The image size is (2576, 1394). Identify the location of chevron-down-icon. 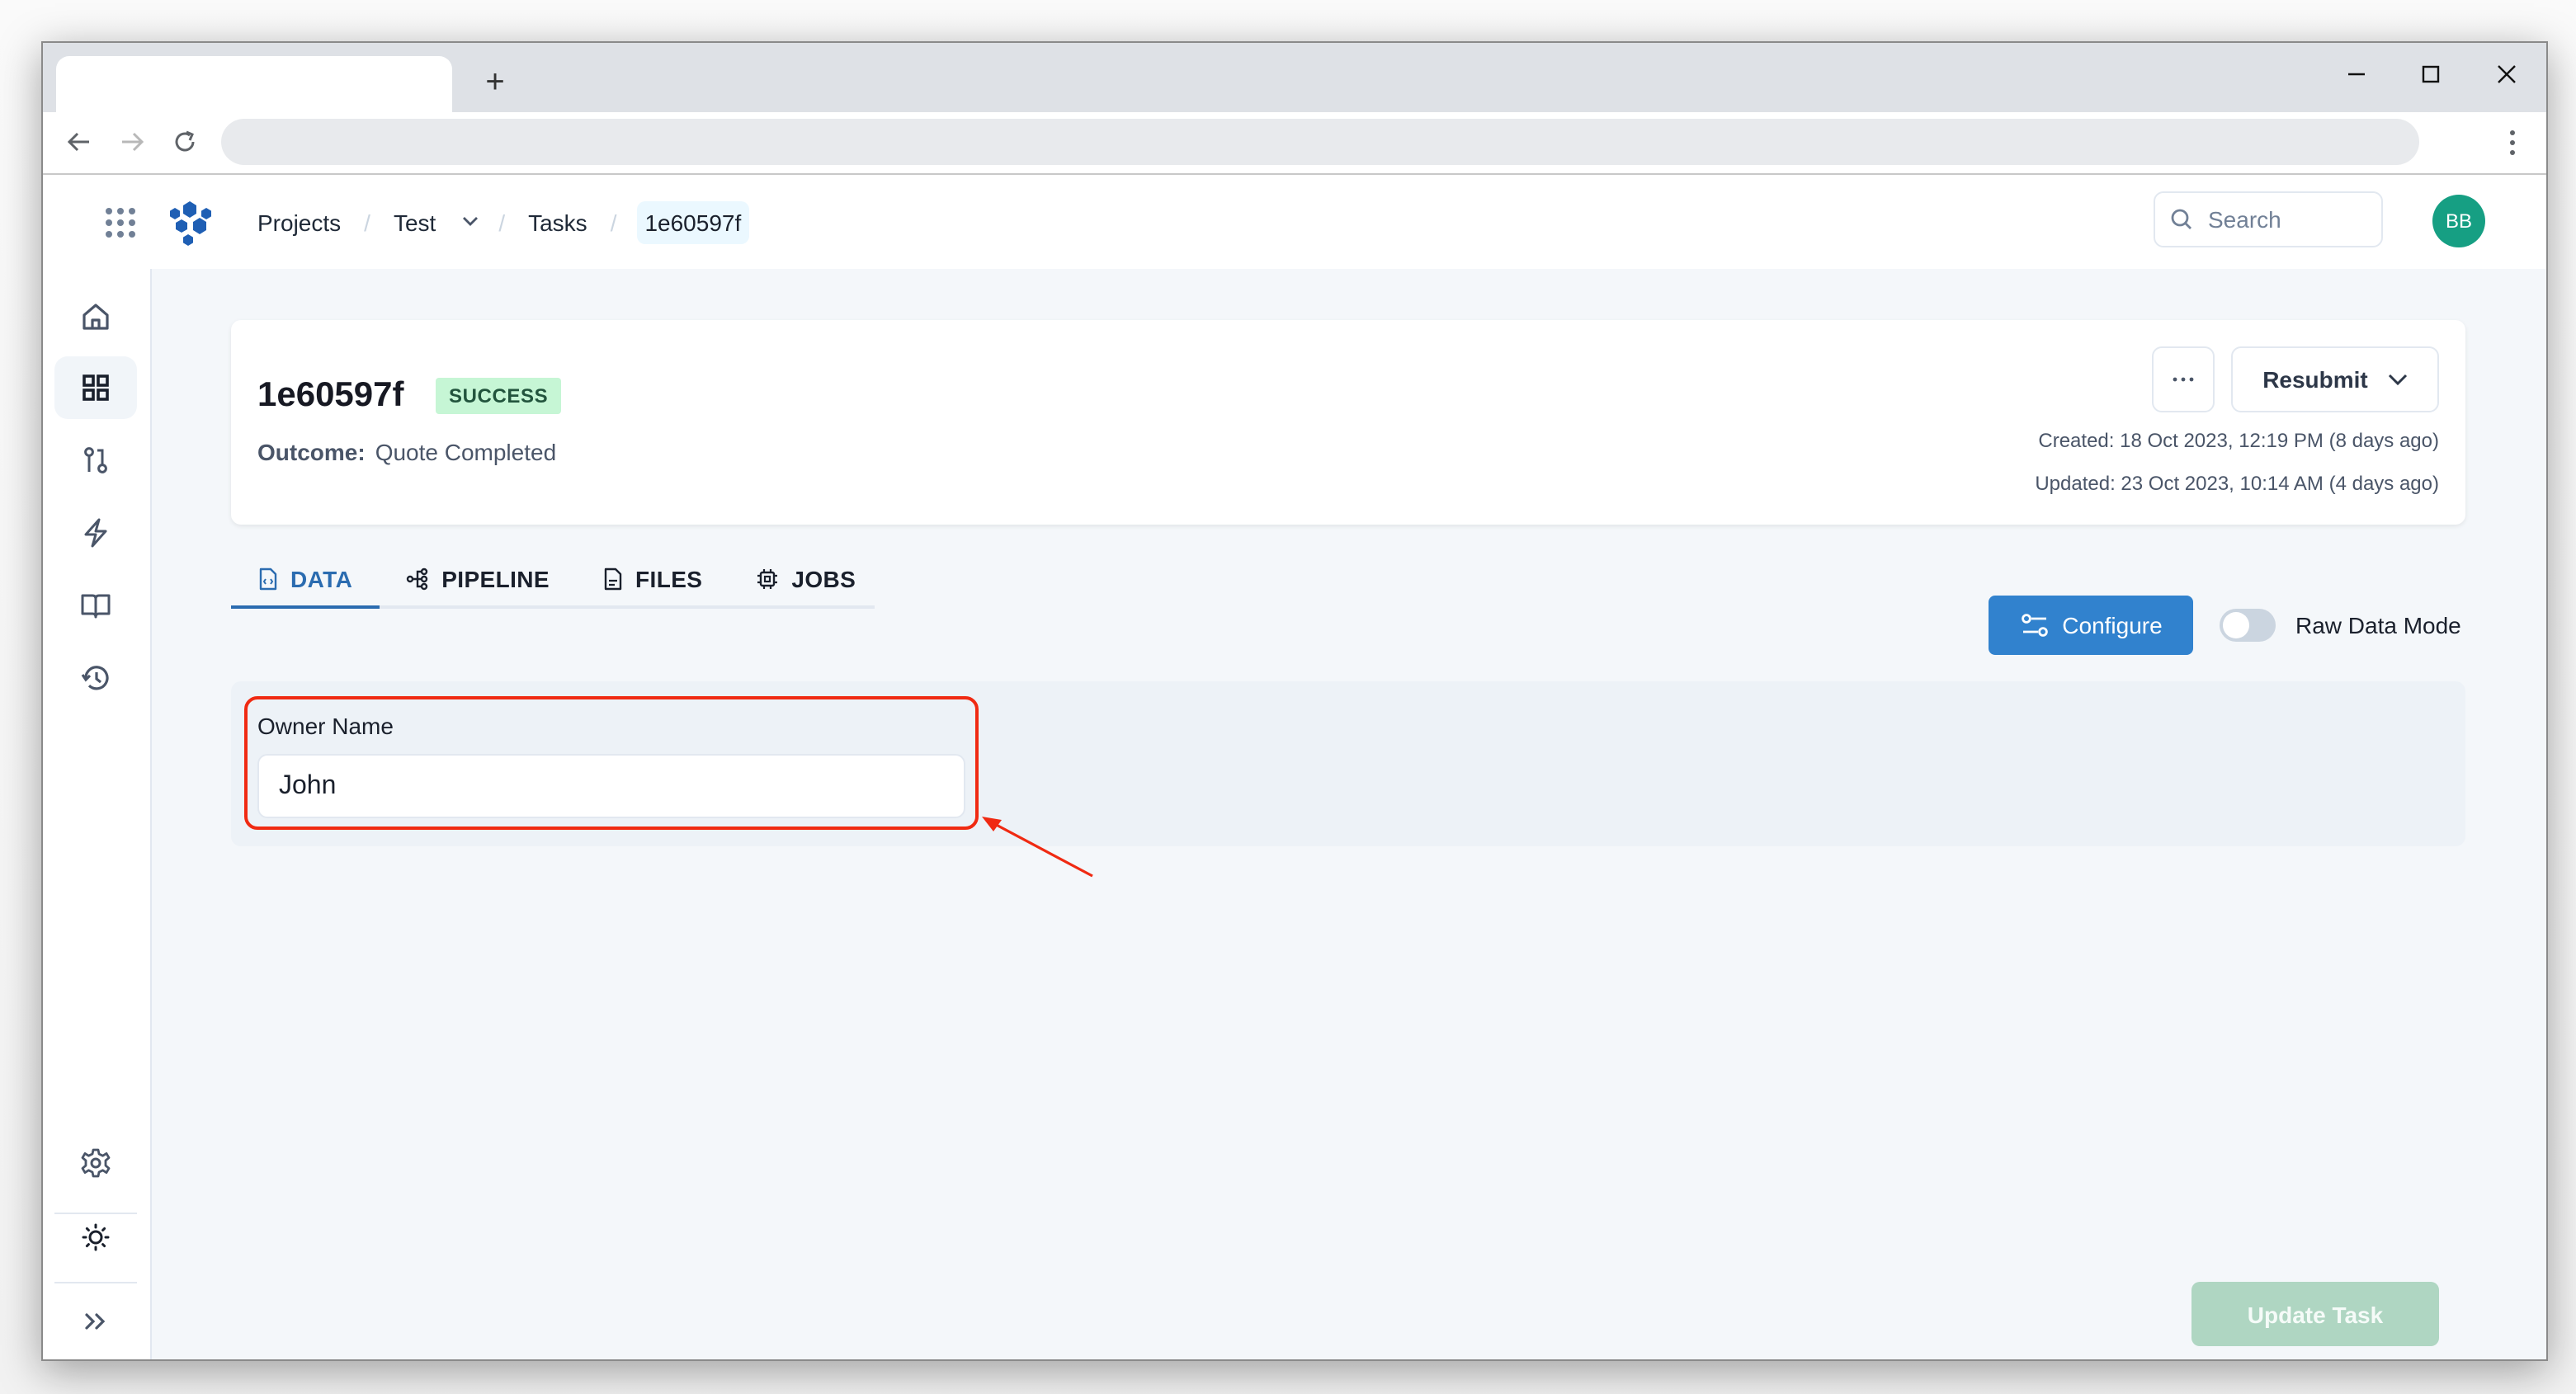
(2397, 380).